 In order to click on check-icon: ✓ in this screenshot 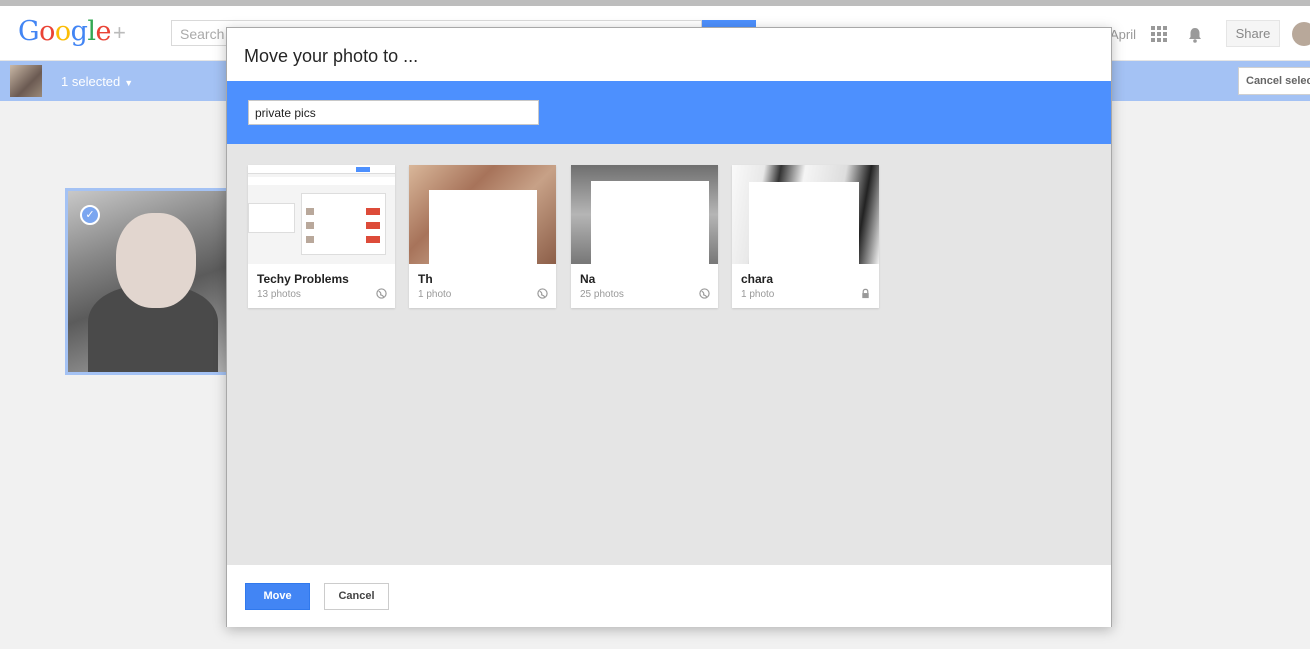, I will do `click(90, 215)`.